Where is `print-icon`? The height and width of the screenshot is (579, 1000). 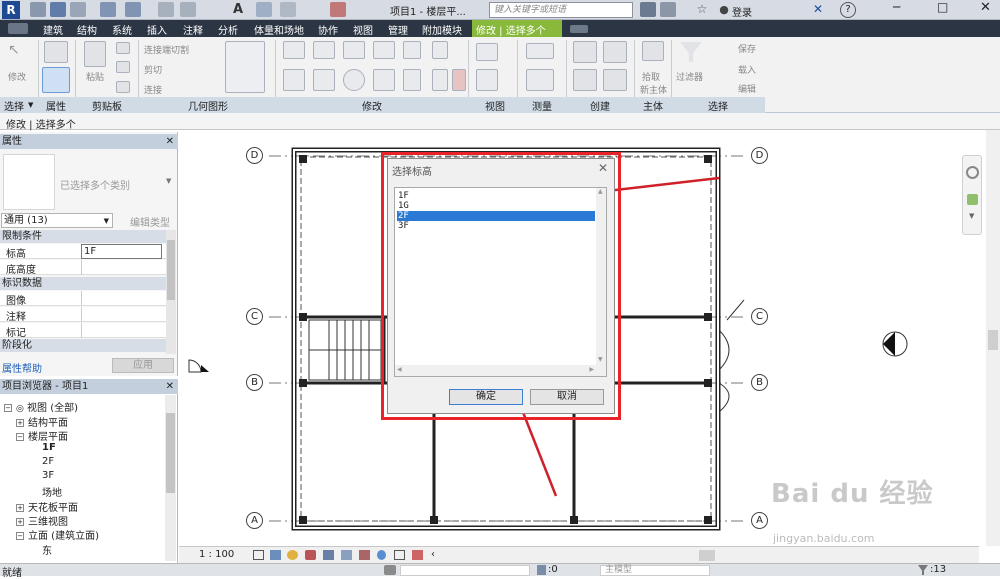
print-icon is located at coordinates (166, 9).